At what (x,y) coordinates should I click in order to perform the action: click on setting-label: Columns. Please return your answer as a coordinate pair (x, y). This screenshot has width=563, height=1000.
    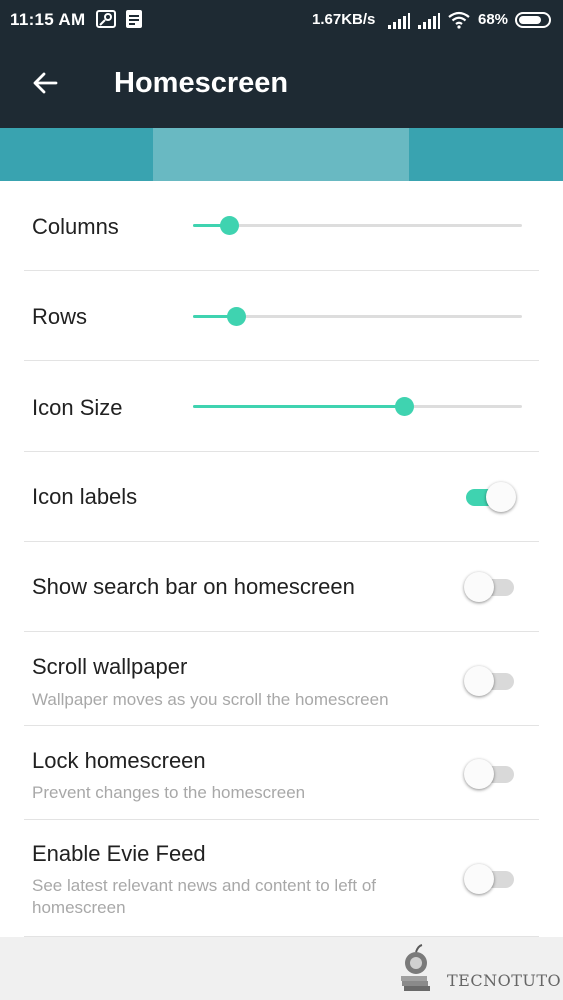
    Looking at the image, I should click on (75, 226).